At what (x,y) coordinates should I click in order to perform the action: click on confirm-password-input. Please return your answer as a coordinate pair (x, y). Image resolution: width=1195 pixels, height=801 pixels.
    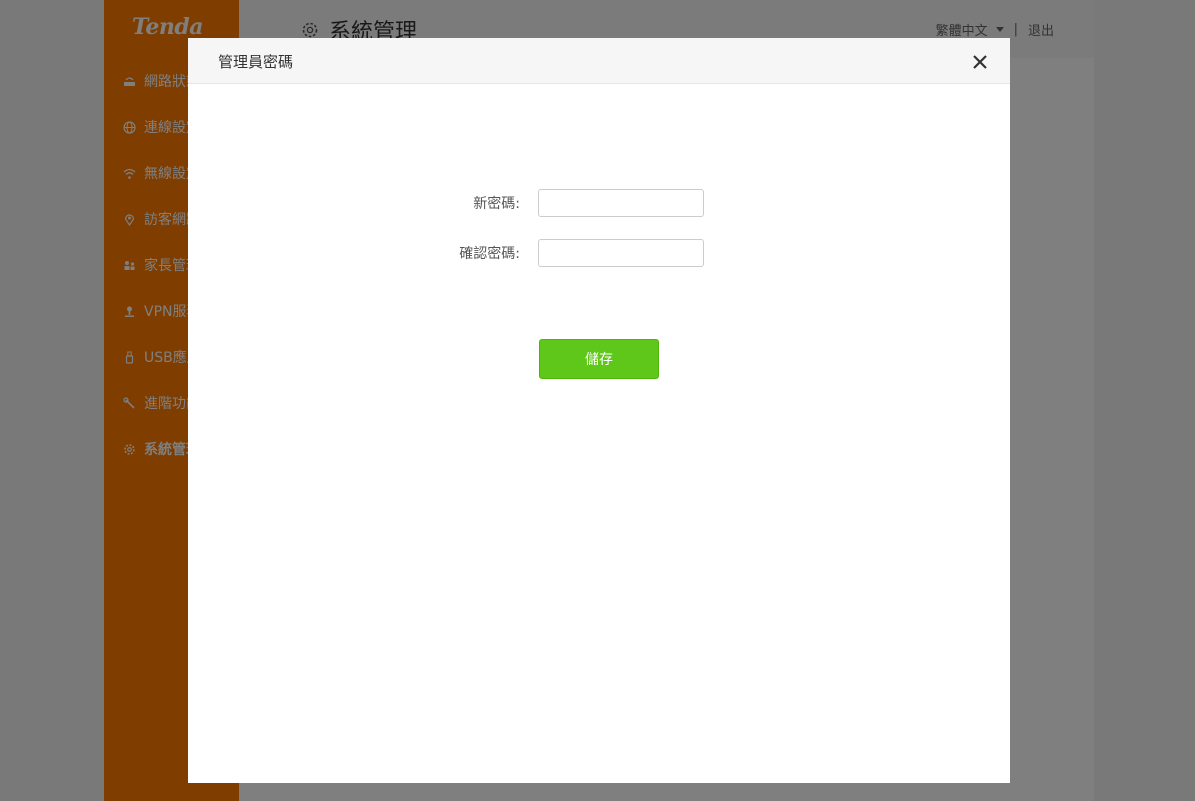
    Looking at the image, I should click on (621, 253).